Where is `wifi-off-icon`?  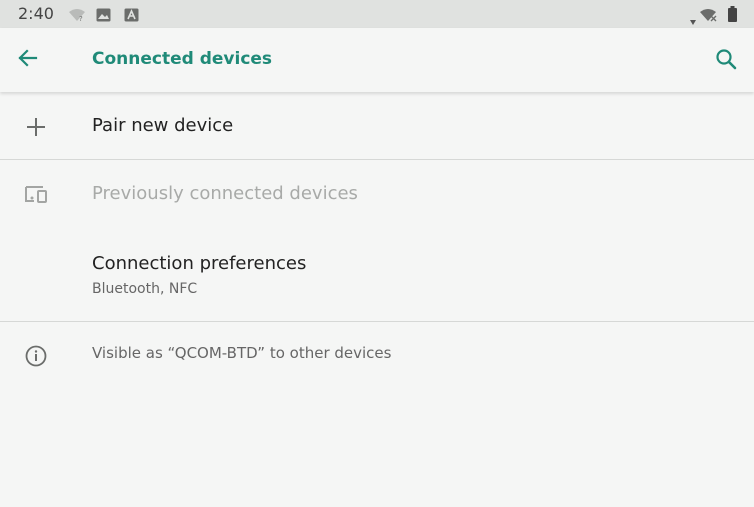
wifi-off-icon is located at coordinates (709, 16).